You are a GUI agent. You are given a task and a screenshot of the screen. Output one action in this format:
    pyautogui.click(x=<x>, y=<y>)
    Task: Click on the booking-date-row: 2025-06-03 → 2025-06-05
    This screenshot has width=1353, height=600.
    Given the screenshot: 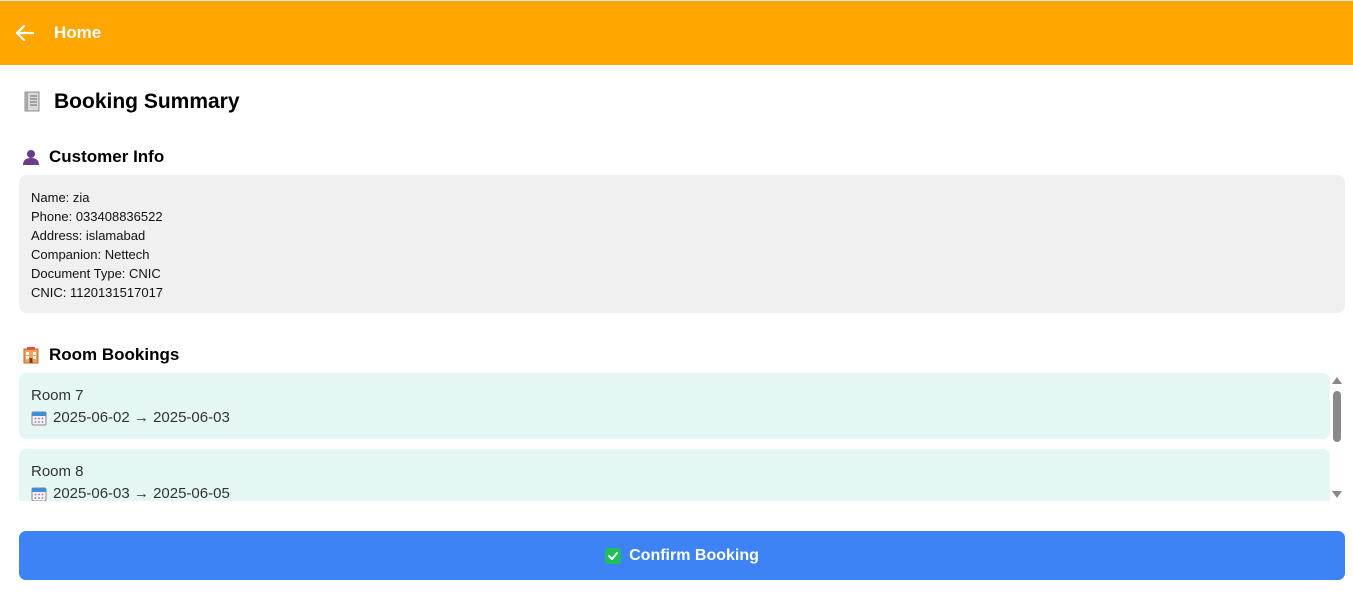 What is the action you would take?
    pyautogui.click(x=674, y=492)
    